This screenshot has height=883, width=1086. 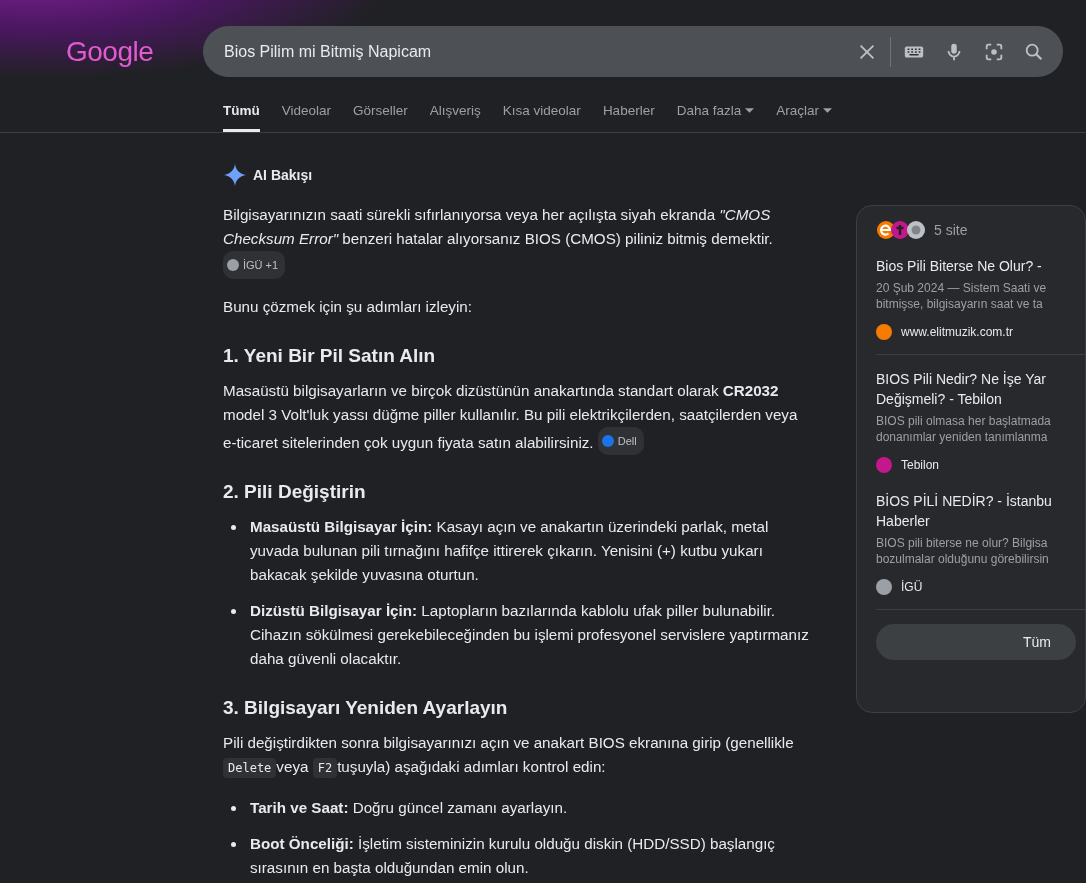 I want to click on step-heading: 2. Pili Değiştirin, so click(x=295, y=492).